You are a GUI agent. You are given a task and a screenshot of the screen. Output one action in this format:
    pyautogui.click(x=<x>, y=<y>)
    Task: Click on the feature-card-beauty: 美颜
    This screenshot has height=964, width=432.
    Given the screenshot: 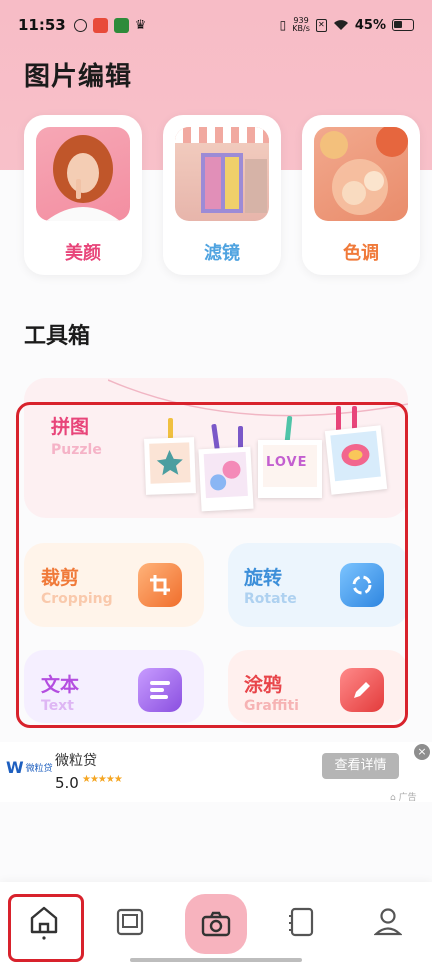 What is the action you would take?
    pyautogui.click(x=83, y=195)
    